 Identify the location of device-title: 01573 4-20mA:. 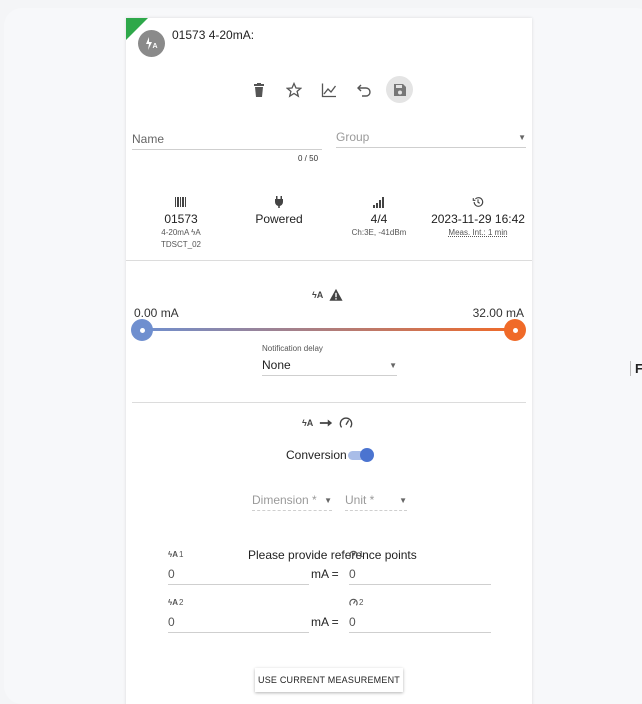
(213, 35).